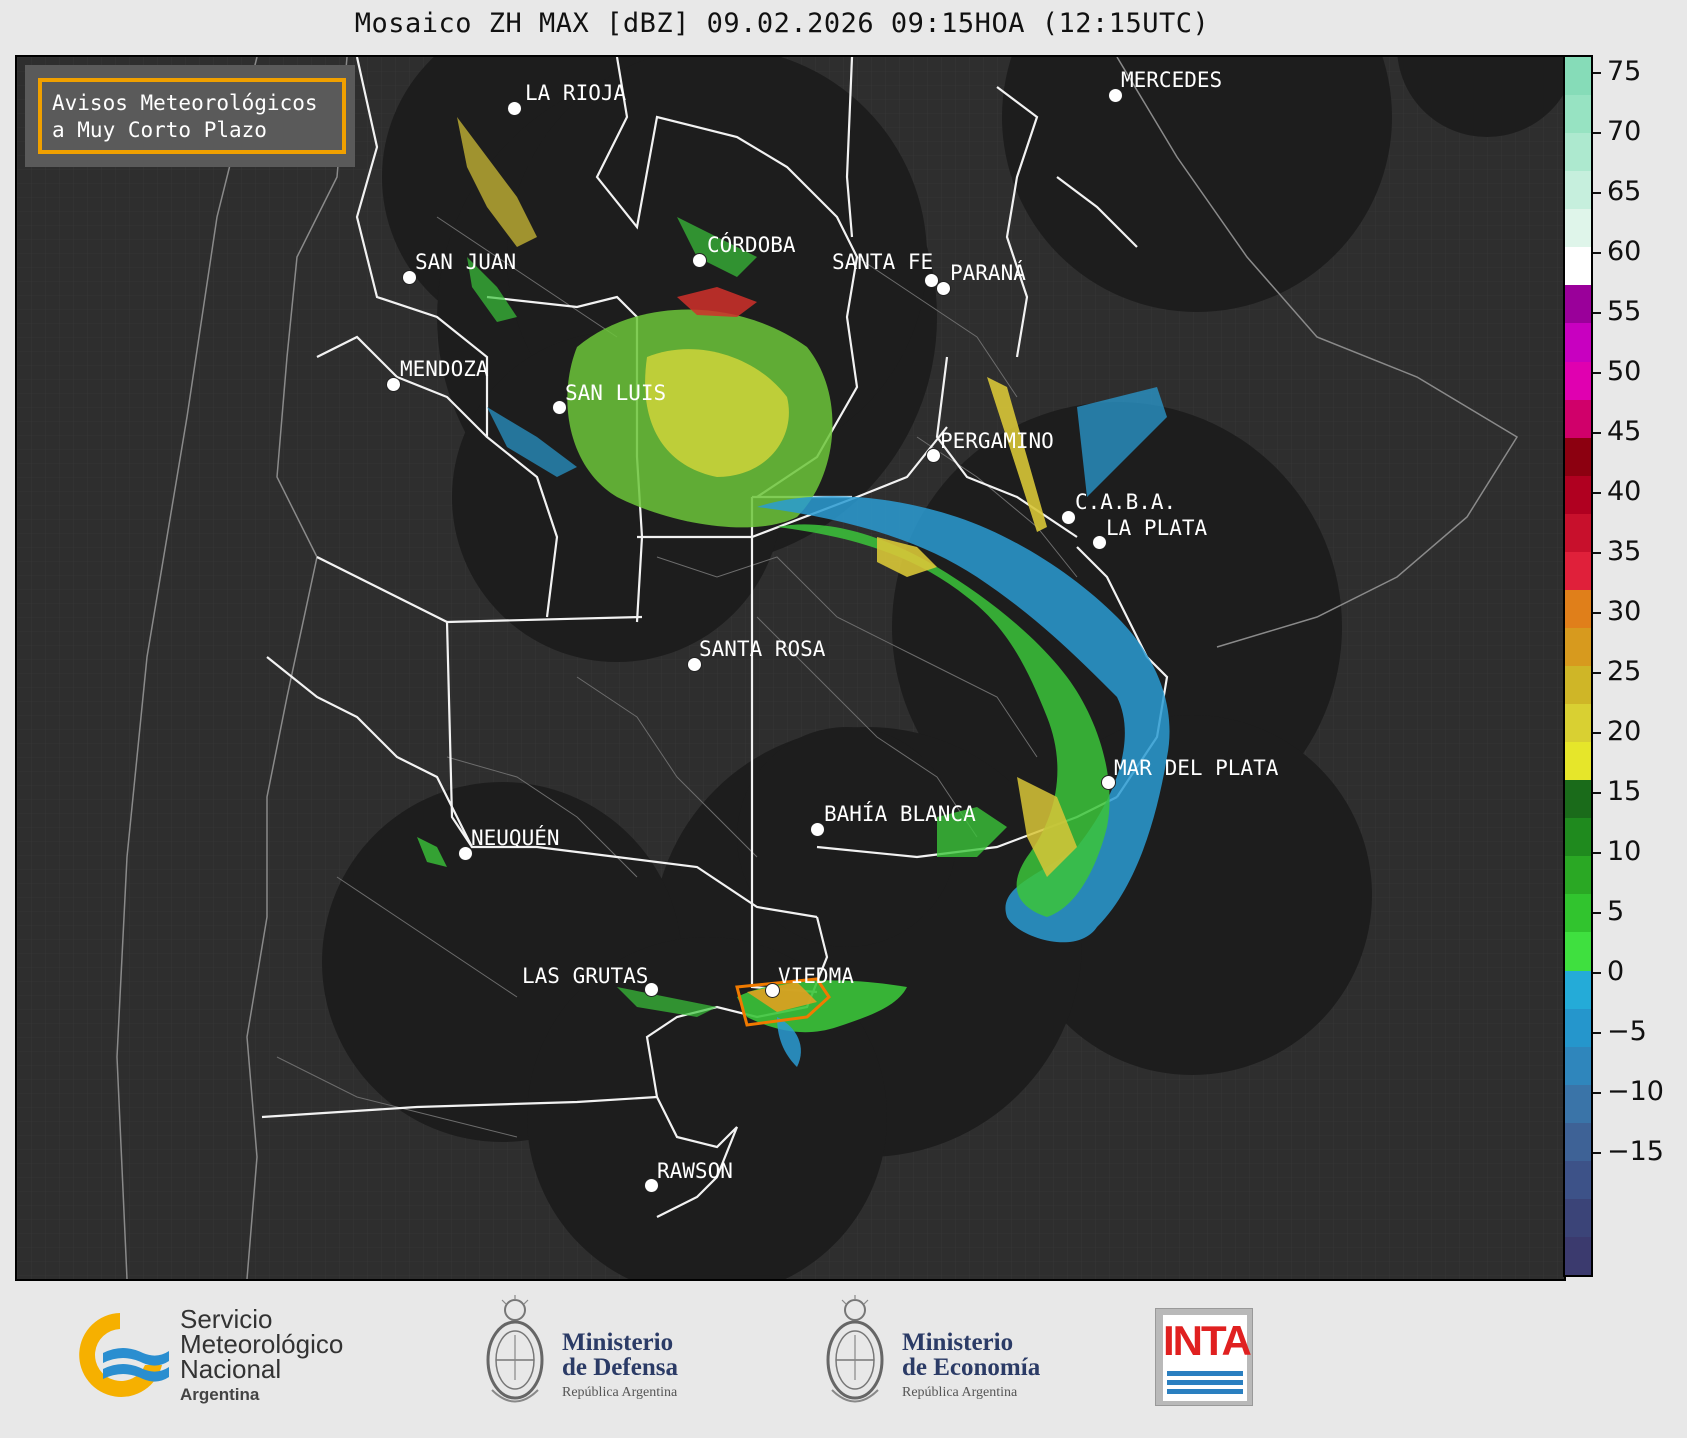 This screenshot has width=1687, height=1438. Describe the element at coordinates (751, 245) in the screenshot. I see `city-label-cordoba: CÓRDOBA` at that location.